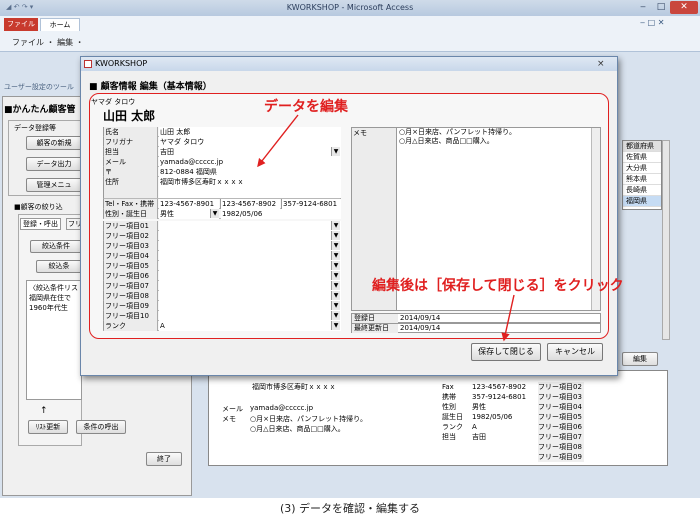 This screenshot has height=520, width=700. Describe the element at coordinates (350, 508) in the screenshot. I see `caption: (3) データを確認・編集する` at that location.